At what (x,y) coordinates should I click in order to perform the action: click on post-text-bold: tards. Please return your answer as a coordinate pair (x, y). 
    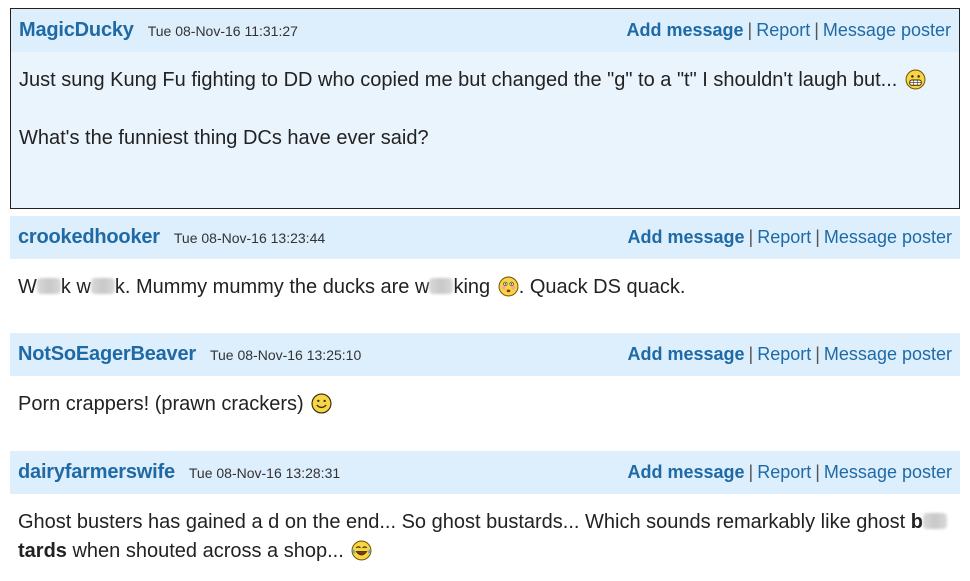
    Looking at the image, I should click on (42, 551).